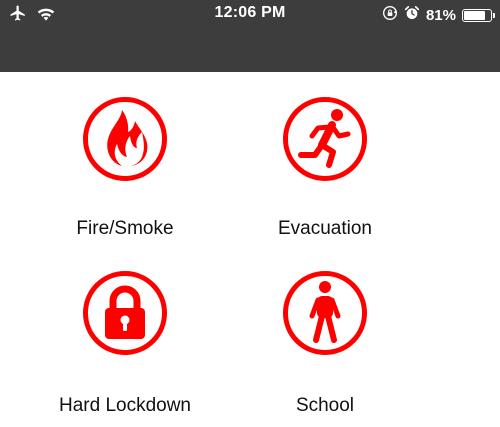  I want to click on battery-percent: 81%, so click(440, 15).